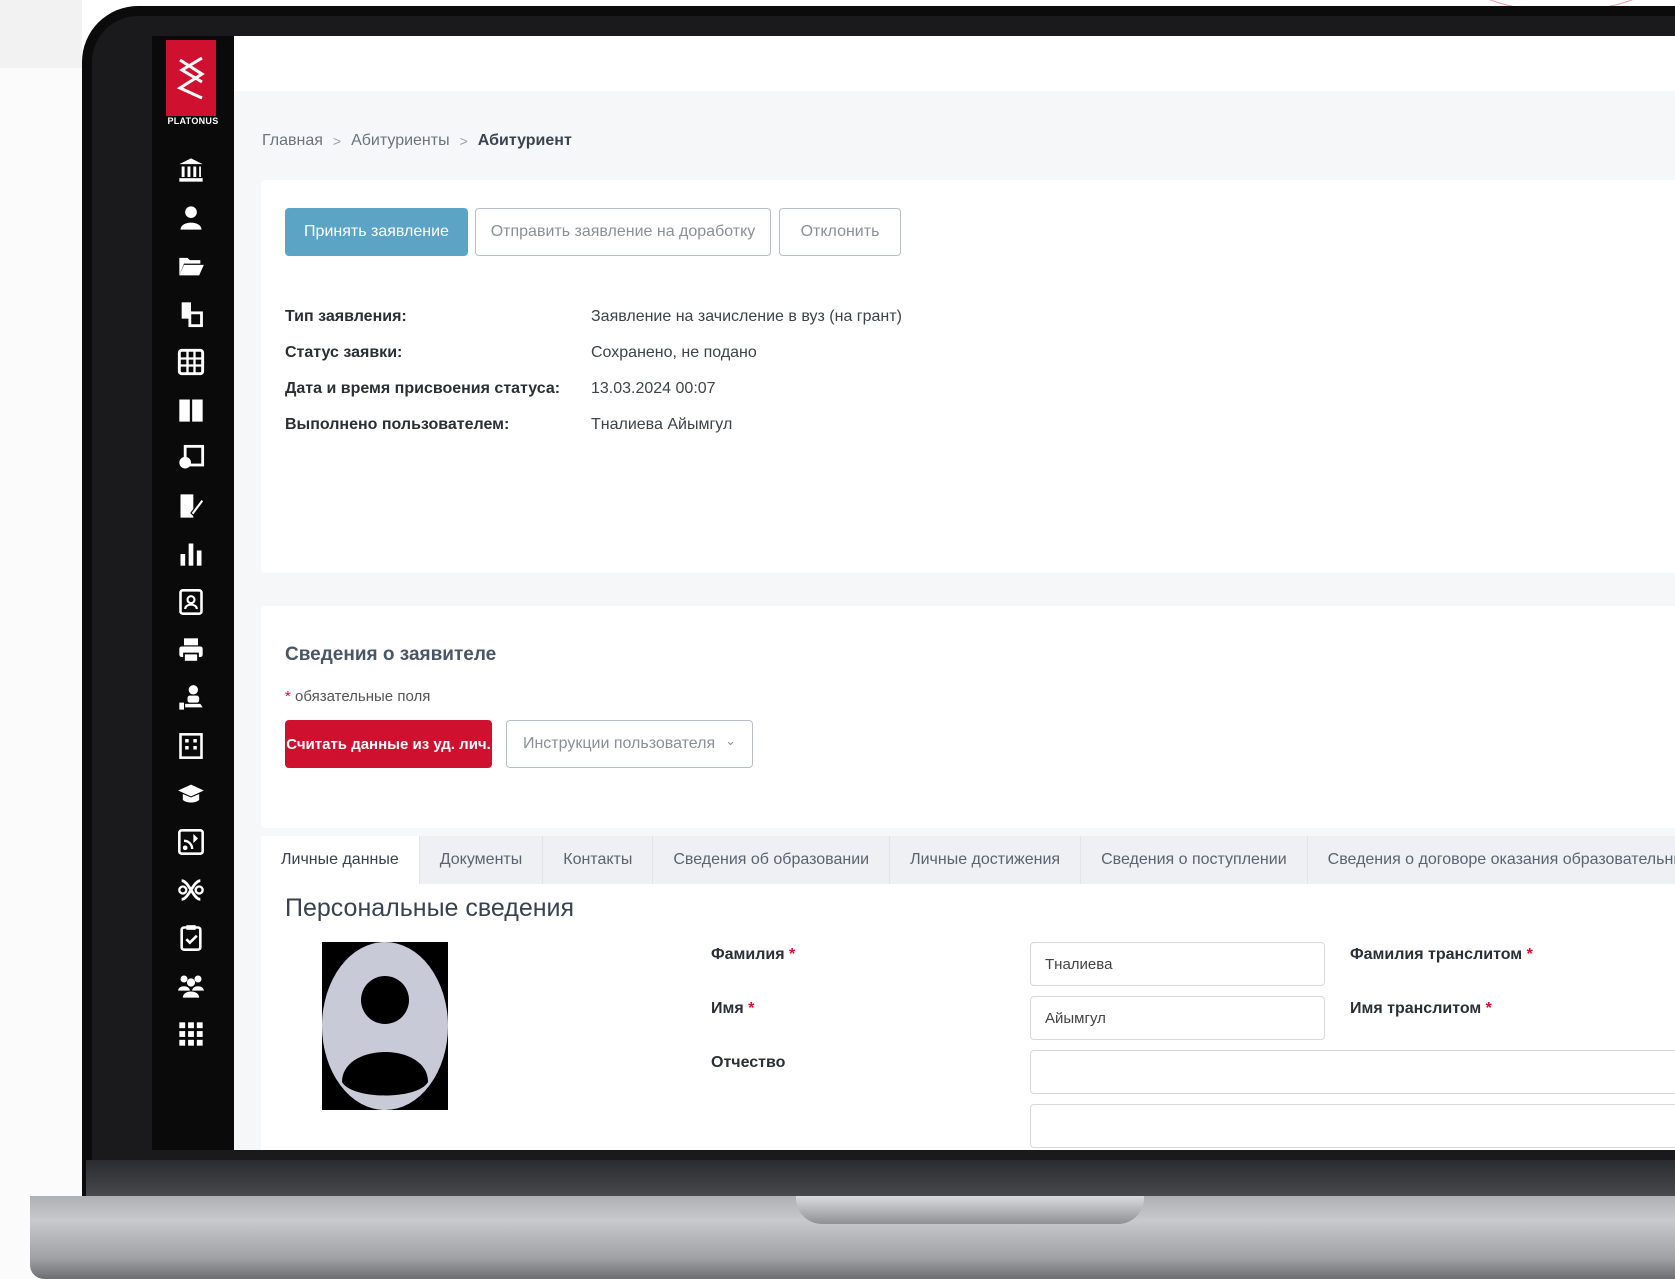 The image size is (1675, 1279). What do you see at coordinates (1079, 964) in the screenshot?
I see `surname-value: Тналиева` at bounding box center [1079, 964].